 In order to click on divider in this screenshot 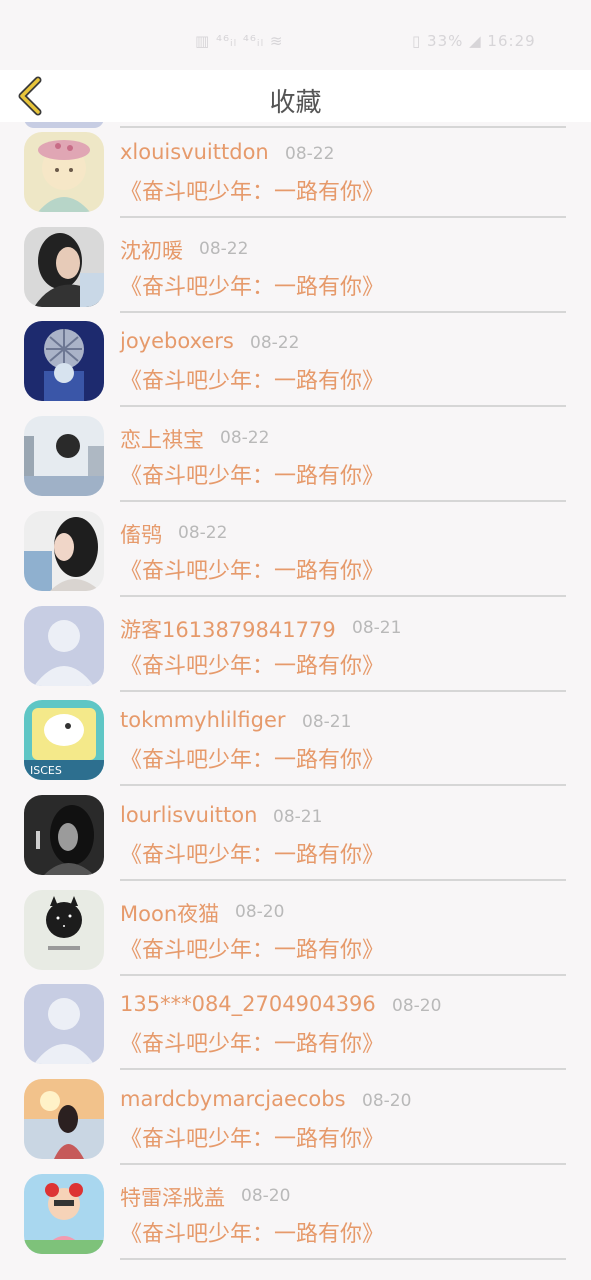, I will do `click(343, 1258)`.